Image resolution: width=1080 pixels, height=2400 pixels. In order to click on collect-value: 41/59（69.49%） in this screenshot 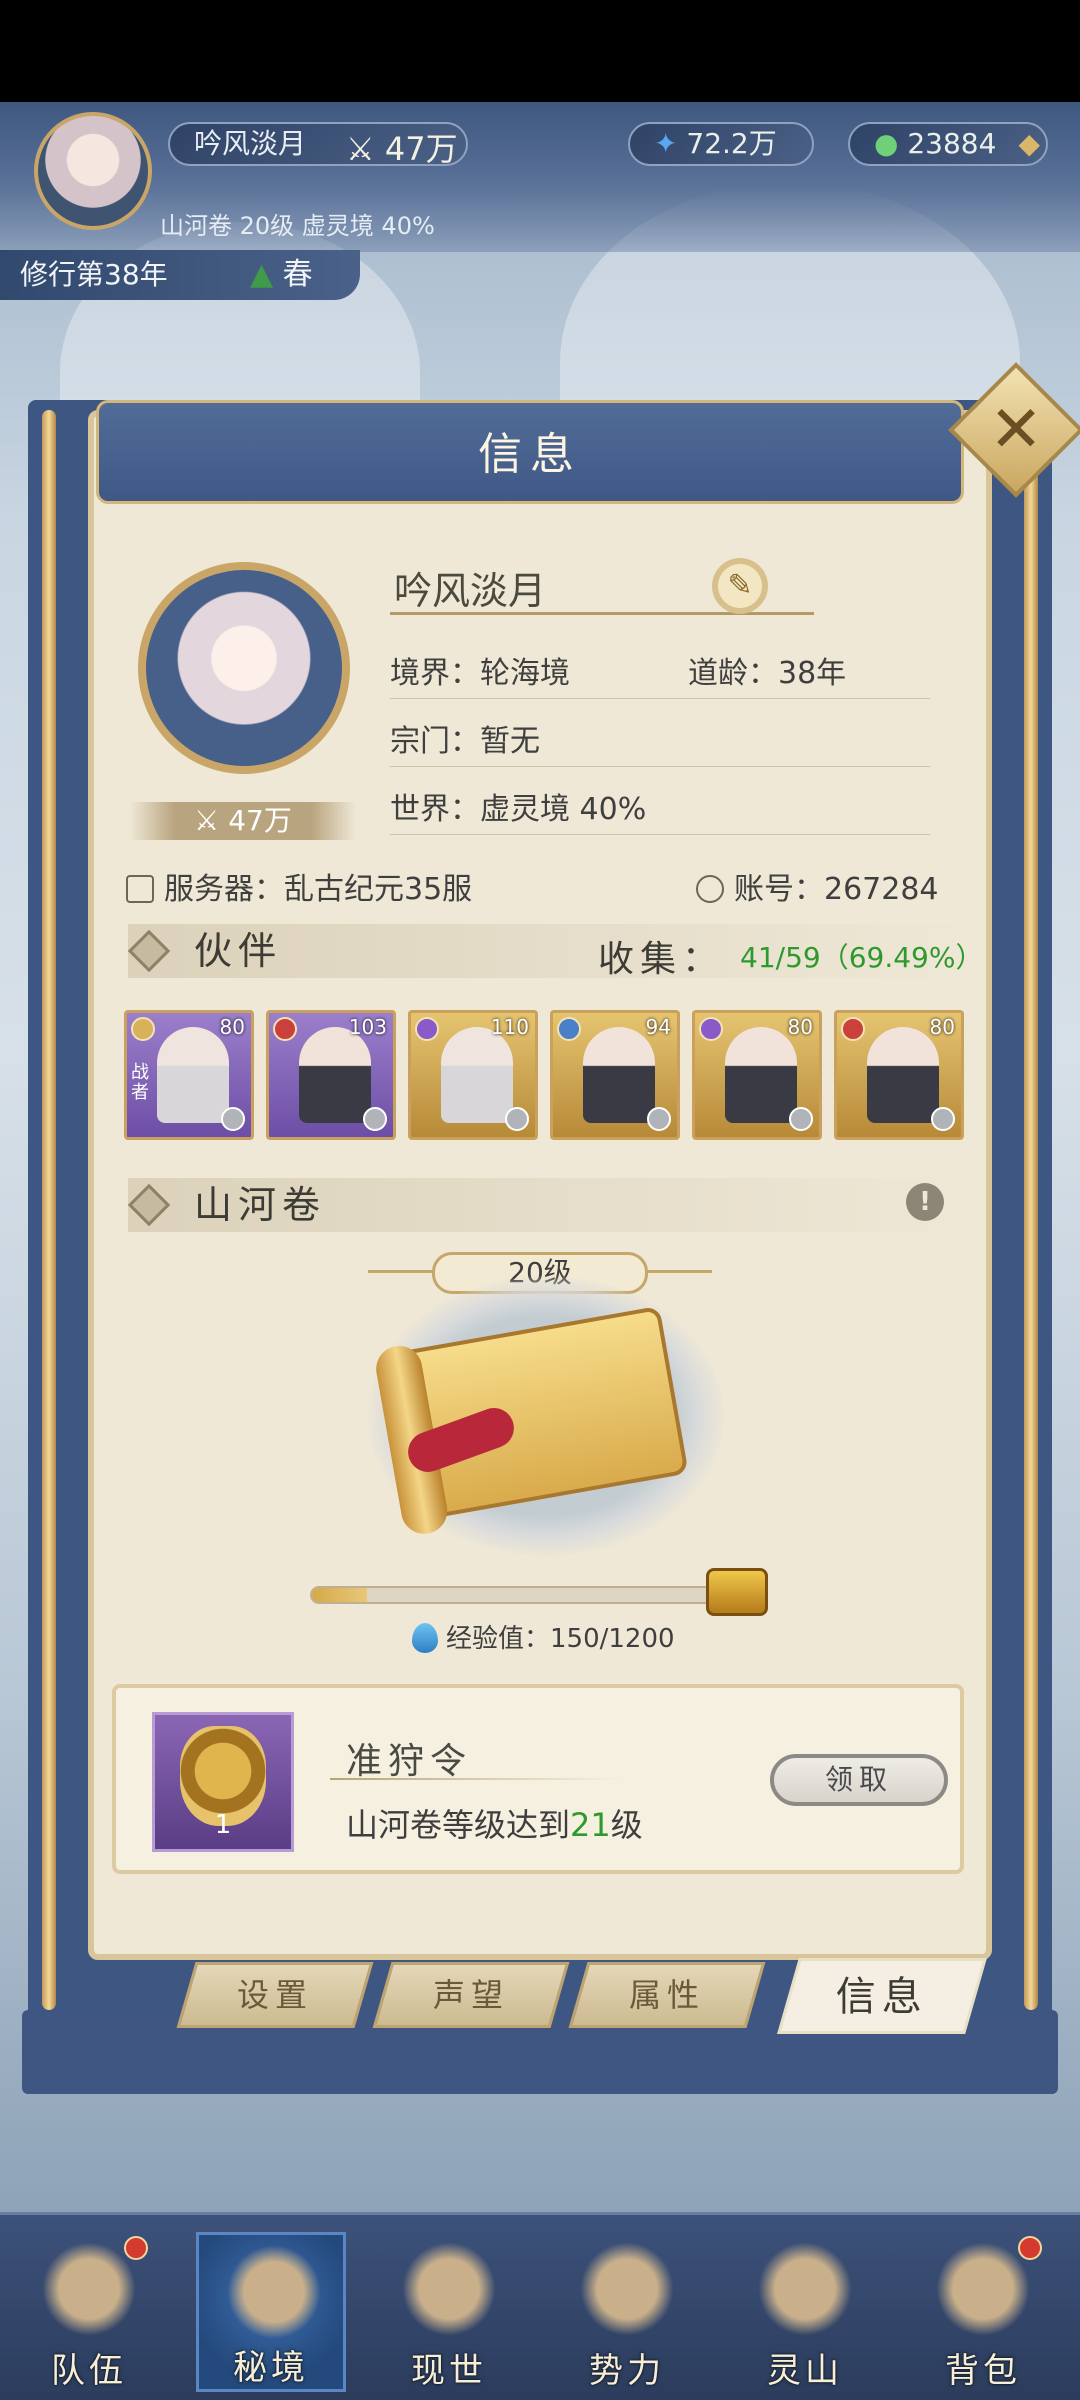, I will do `click(862, 957)`.